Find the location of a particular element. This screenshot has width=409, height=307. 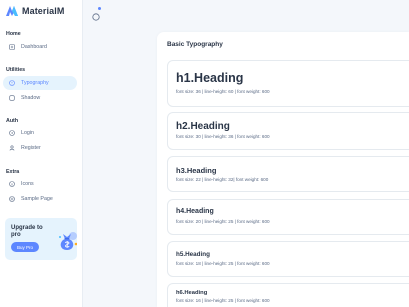

register-icon is located at coordinates (12, 148).